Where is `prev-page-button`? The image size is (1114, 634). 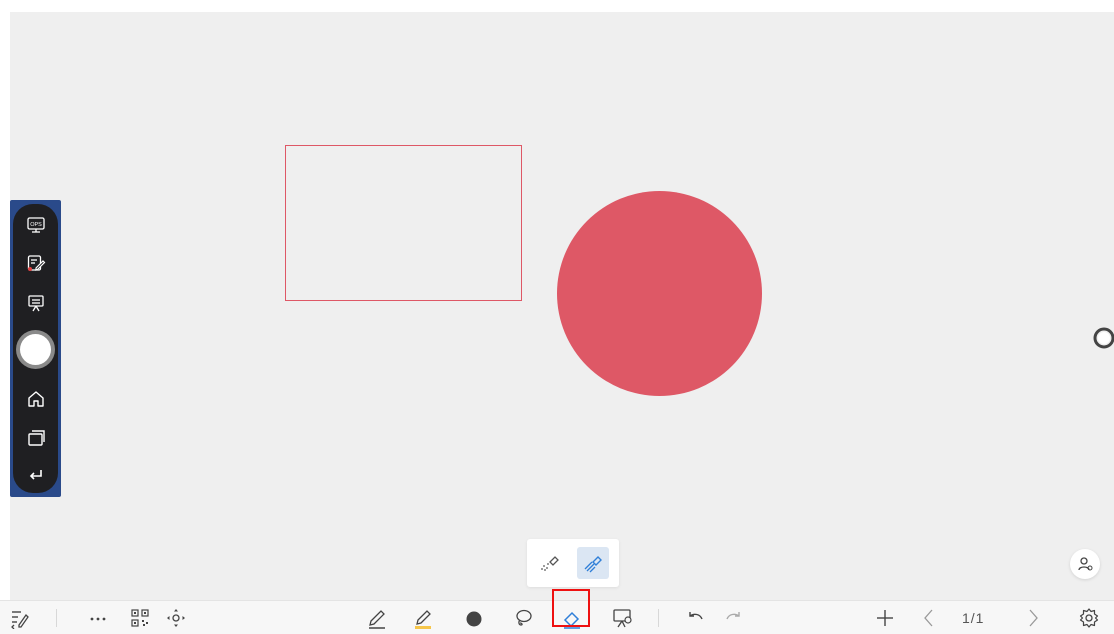 prev-page-button is located at coordinates (929, 618).